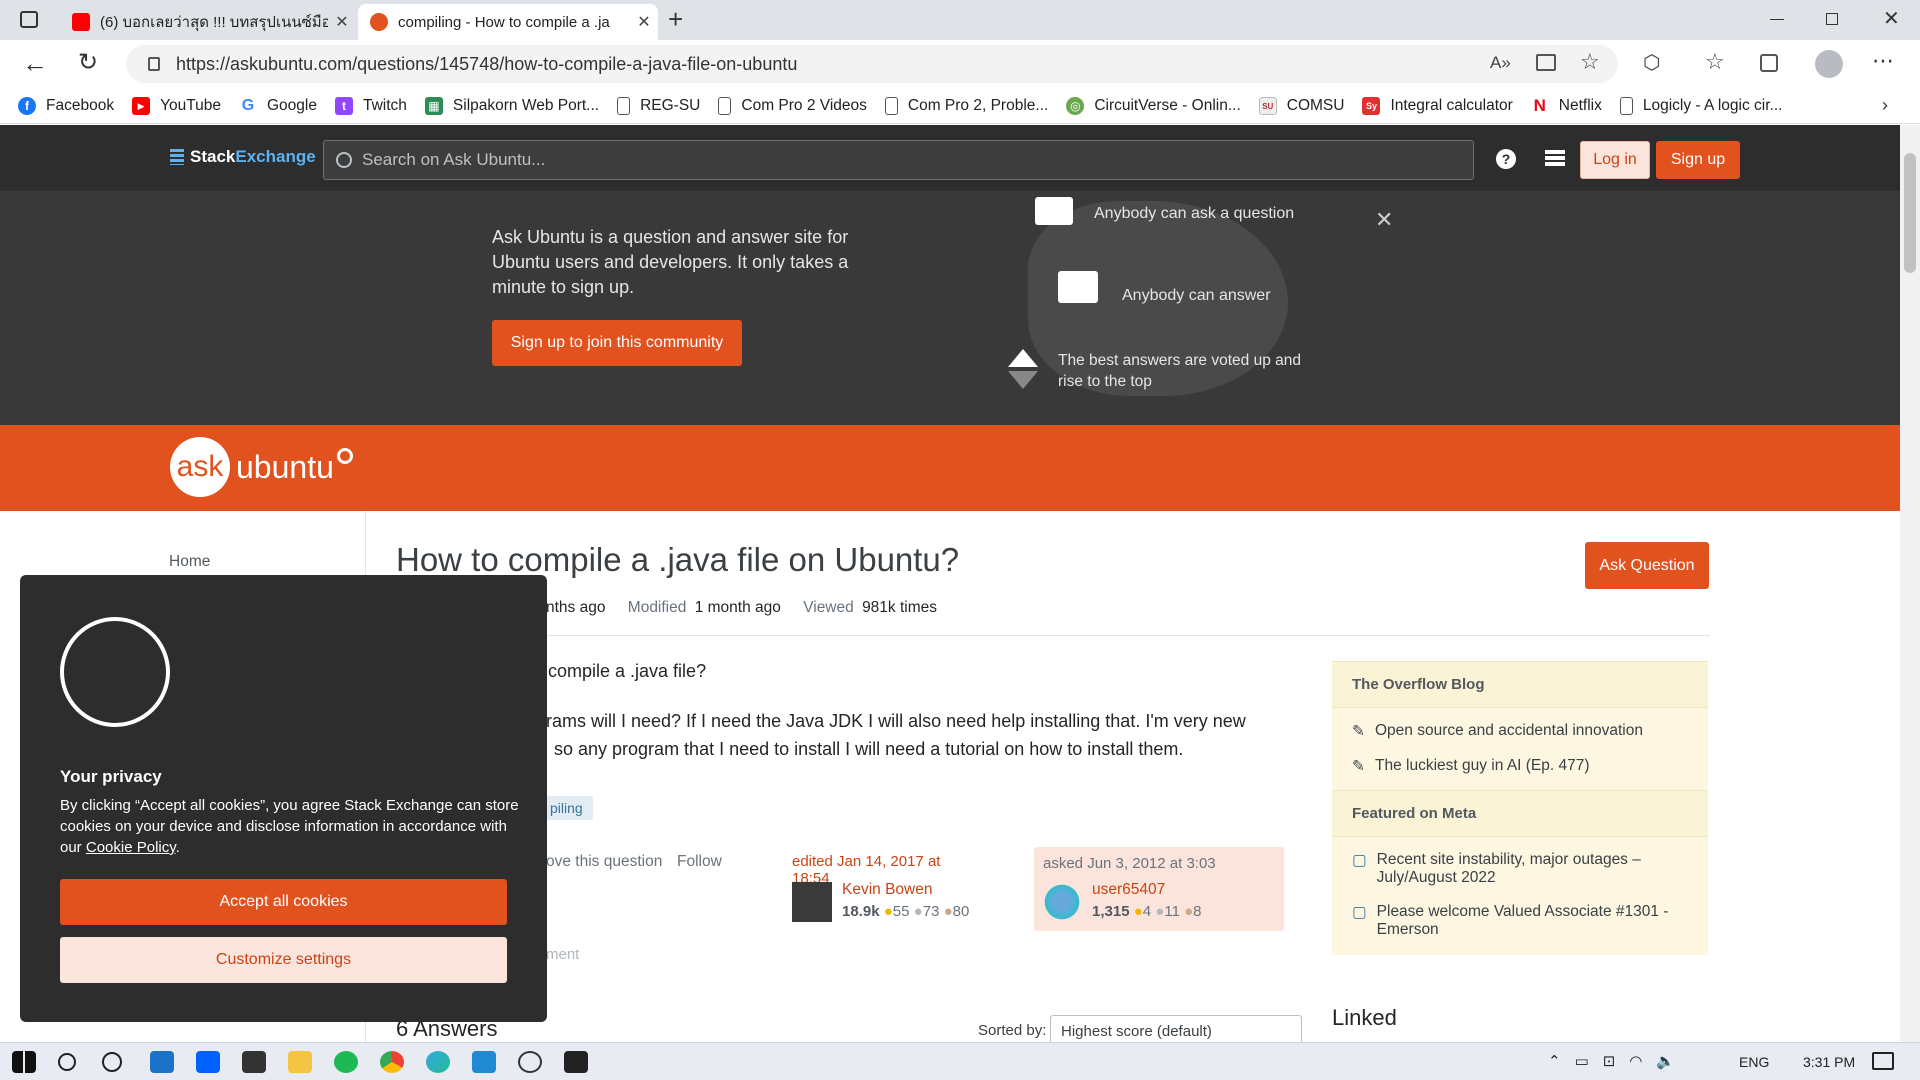 The height and width of the screenshot is (1080, 1920). What do you see at coordinates (278, 106) in the screenshot?
I see `bookmark-google: G Google` at bounding box center [278, 106].